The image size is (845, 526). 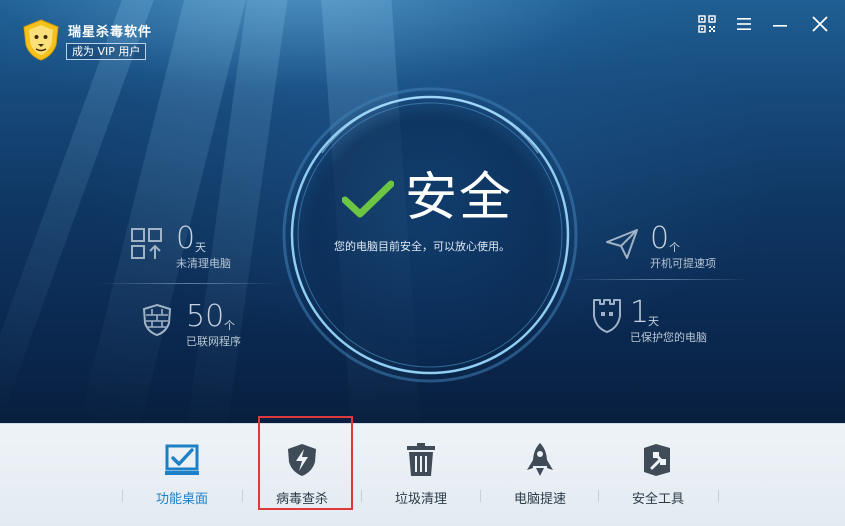 I want to click on stat-uncleaned-value: 0, so click(x=186, y=238).